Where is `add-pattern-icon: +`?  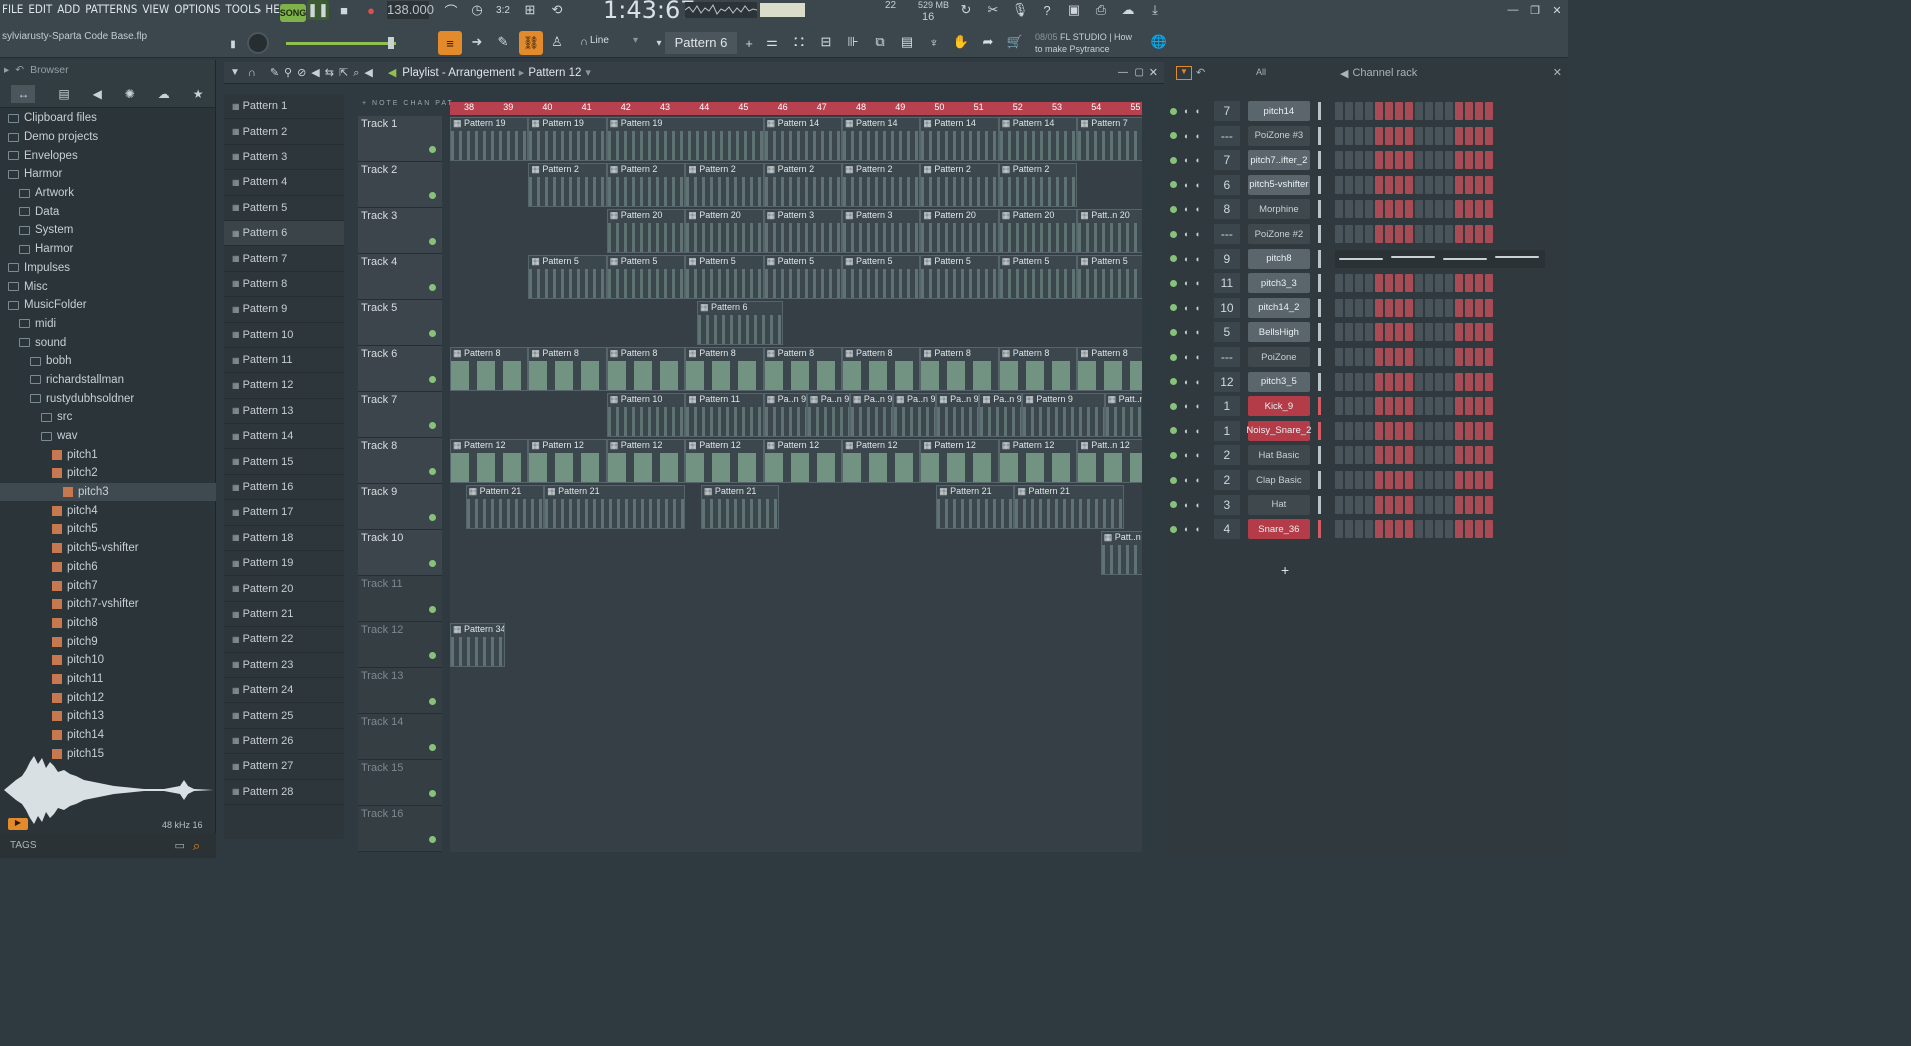
add-pattern-icon: + is located at coordinates (749, 43).